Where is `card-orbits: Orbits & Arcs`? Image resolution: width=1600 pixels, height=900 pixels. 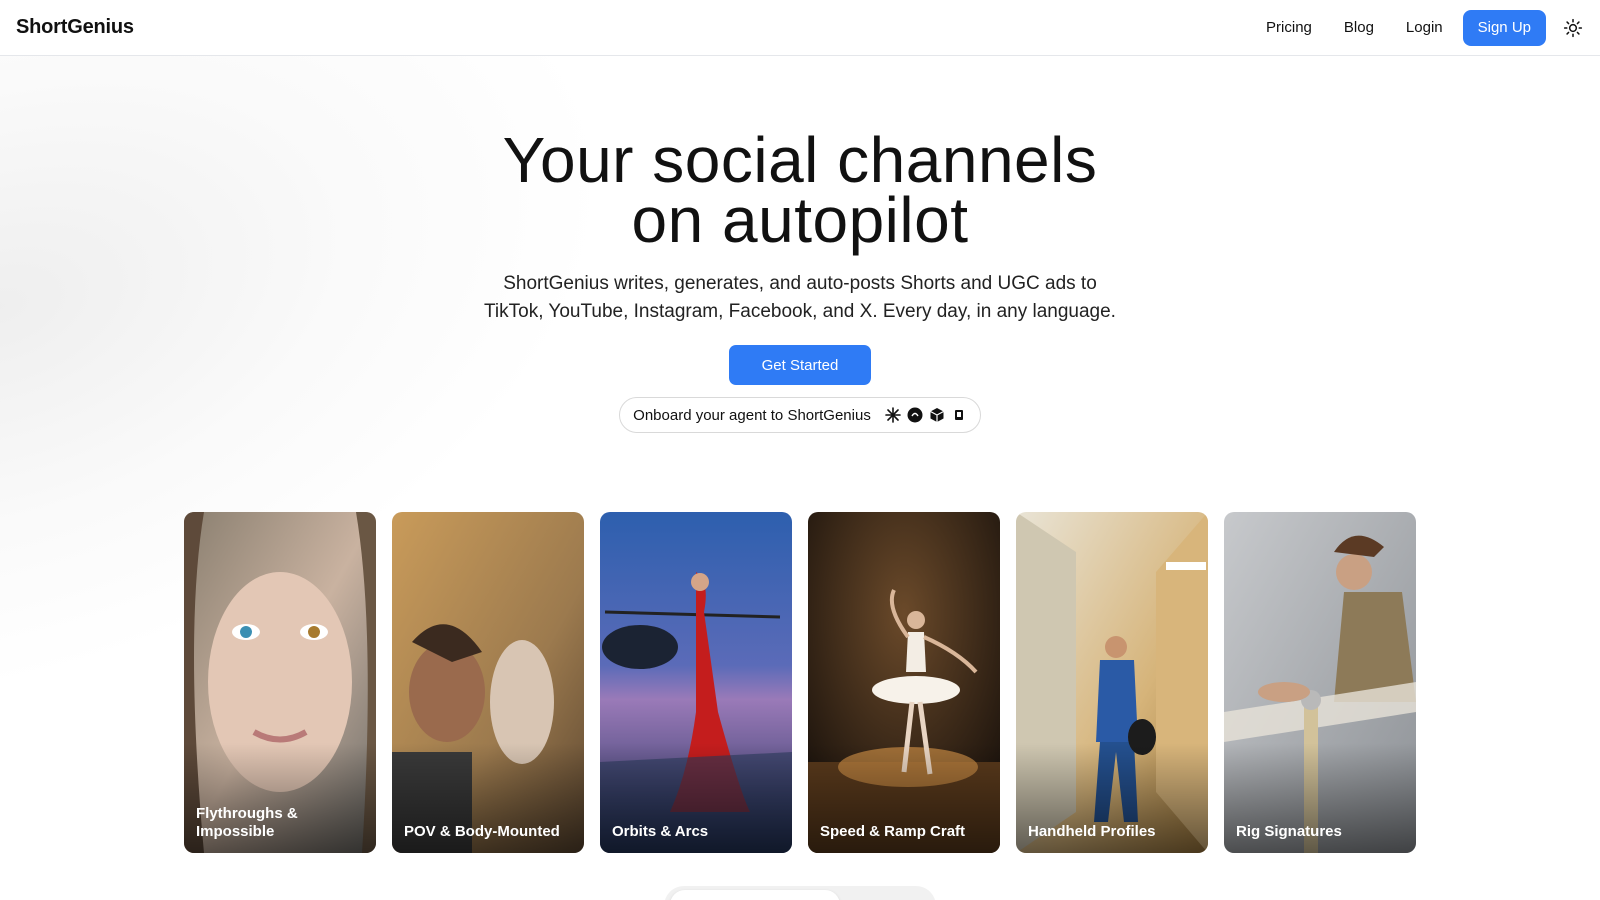
card-orbits: Orbits & Arcs is located at coordinates (696, 682).